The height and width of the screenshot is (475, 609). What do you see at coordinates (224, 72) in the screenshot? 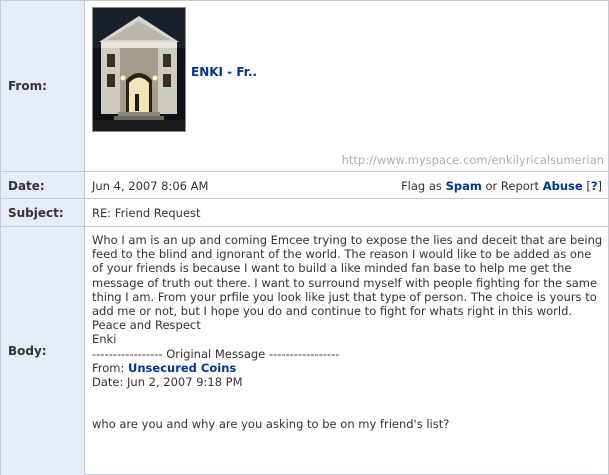
I see `sender-name-link: ENKI - Fr..` at bounding box center [224, 72].